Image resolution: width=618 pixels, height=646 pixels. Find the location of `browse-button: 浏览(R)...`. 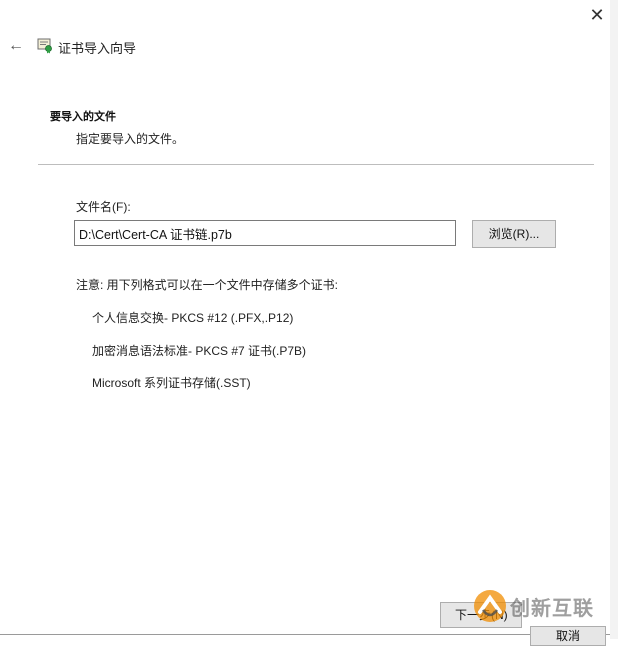

browse-button: 浏览(R)... is located at coordinates (514, 234).